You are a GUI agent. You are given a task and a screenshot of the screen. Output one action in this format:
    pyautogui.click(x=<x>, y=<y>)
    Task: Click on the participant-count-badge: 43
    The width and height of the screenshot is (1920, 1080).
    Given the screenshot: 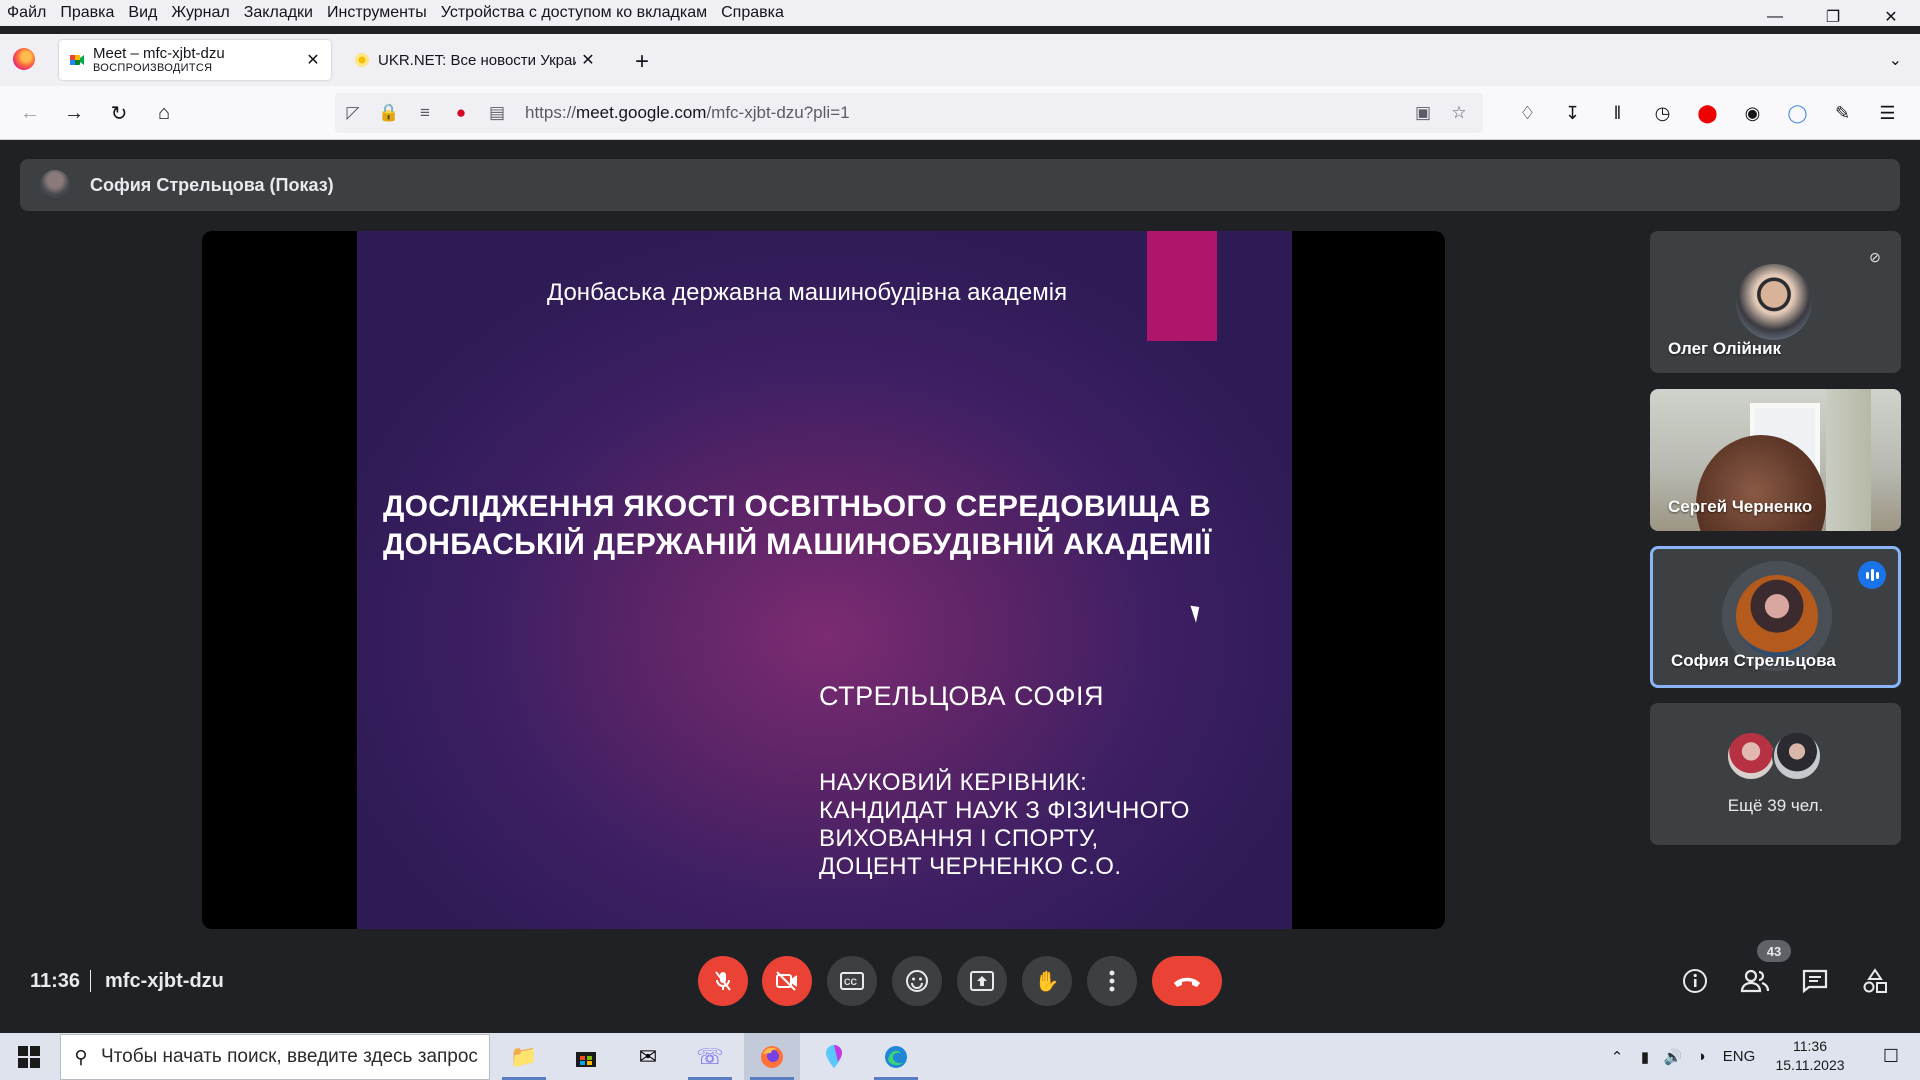 What is the action you would take?
    pyautogui.click(x=1774, y=951)
    